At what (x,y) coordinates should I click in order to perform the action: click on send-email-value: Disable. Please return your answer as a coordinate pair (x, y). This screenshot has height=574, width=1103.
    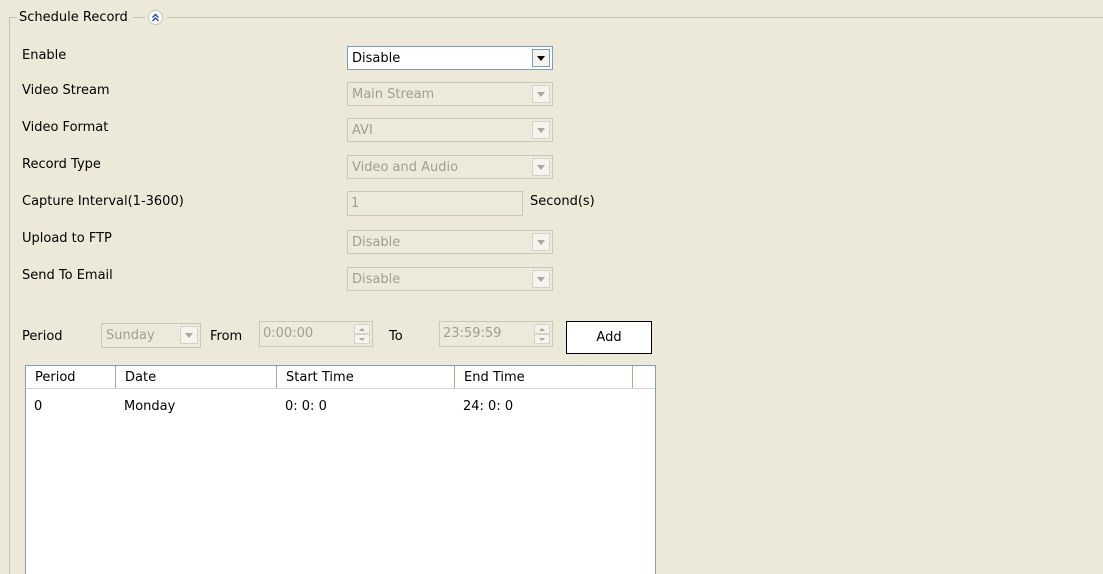
    Looking at the image, I should click on (376, 279).